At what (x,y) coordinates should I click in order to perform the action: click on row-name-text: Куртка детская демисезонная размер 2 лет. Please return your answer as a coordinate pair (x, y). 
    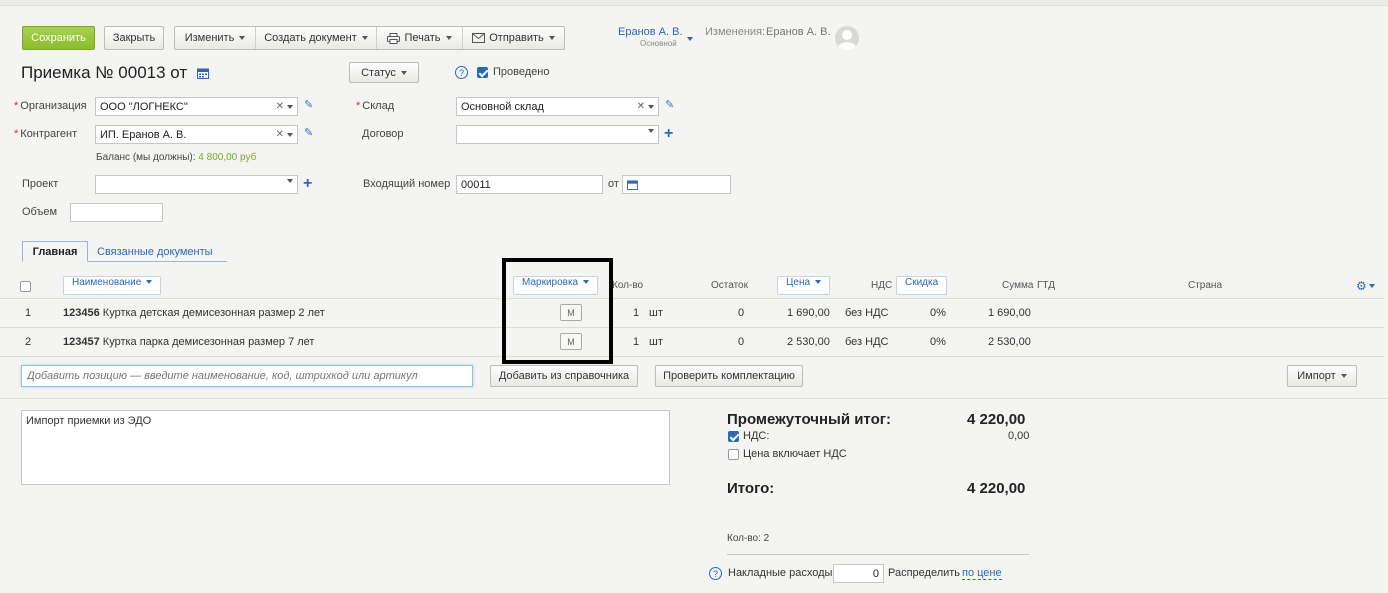
    Looking at the image, I should click on (213, 313).